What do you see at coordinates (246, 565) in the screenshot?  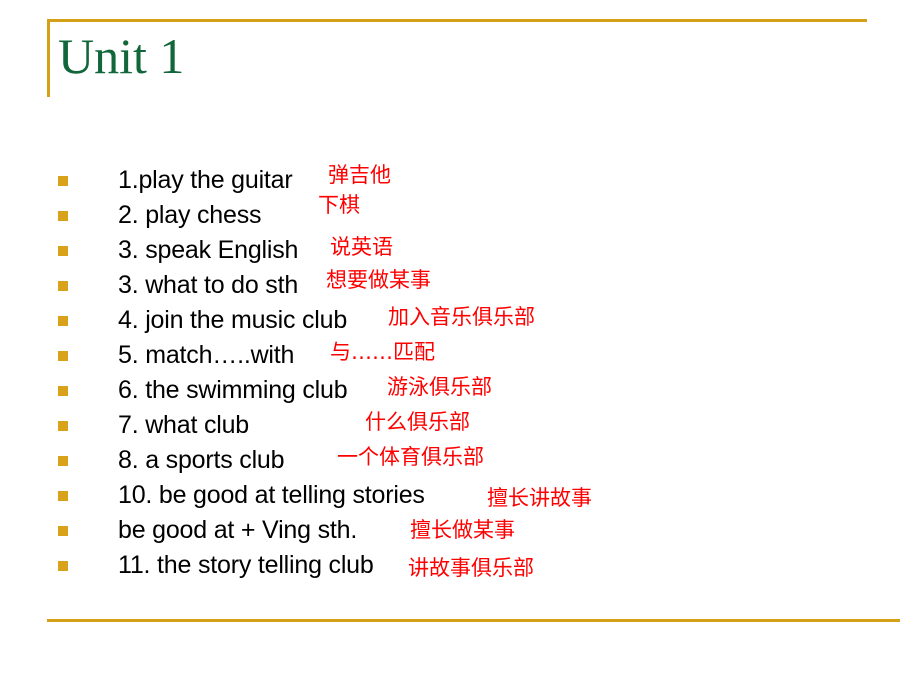 I see `english-phrase: 11. the story telling club` at bounding box center [246, 565].